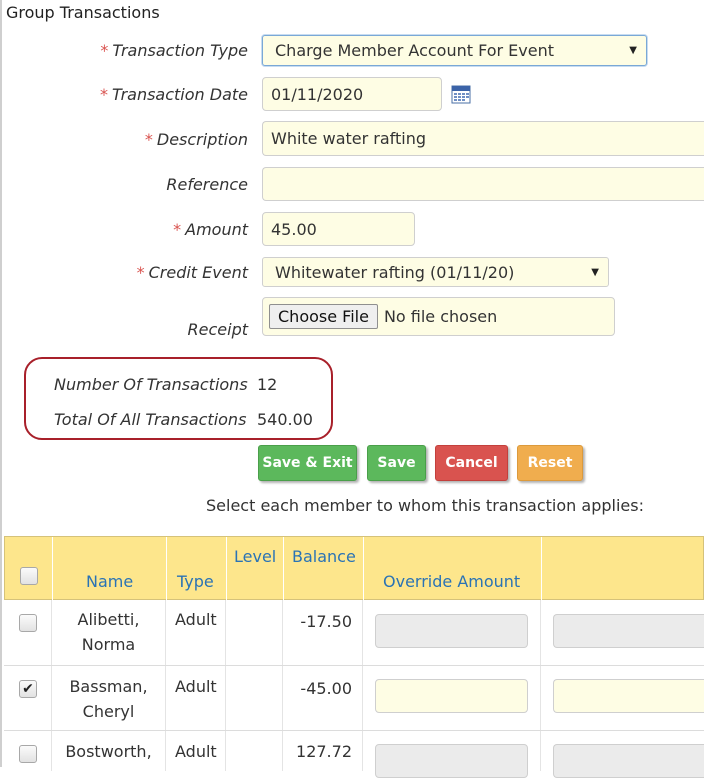  I want to click on transaction-type-value: Charge Member Account For Event, so click(415, 50).